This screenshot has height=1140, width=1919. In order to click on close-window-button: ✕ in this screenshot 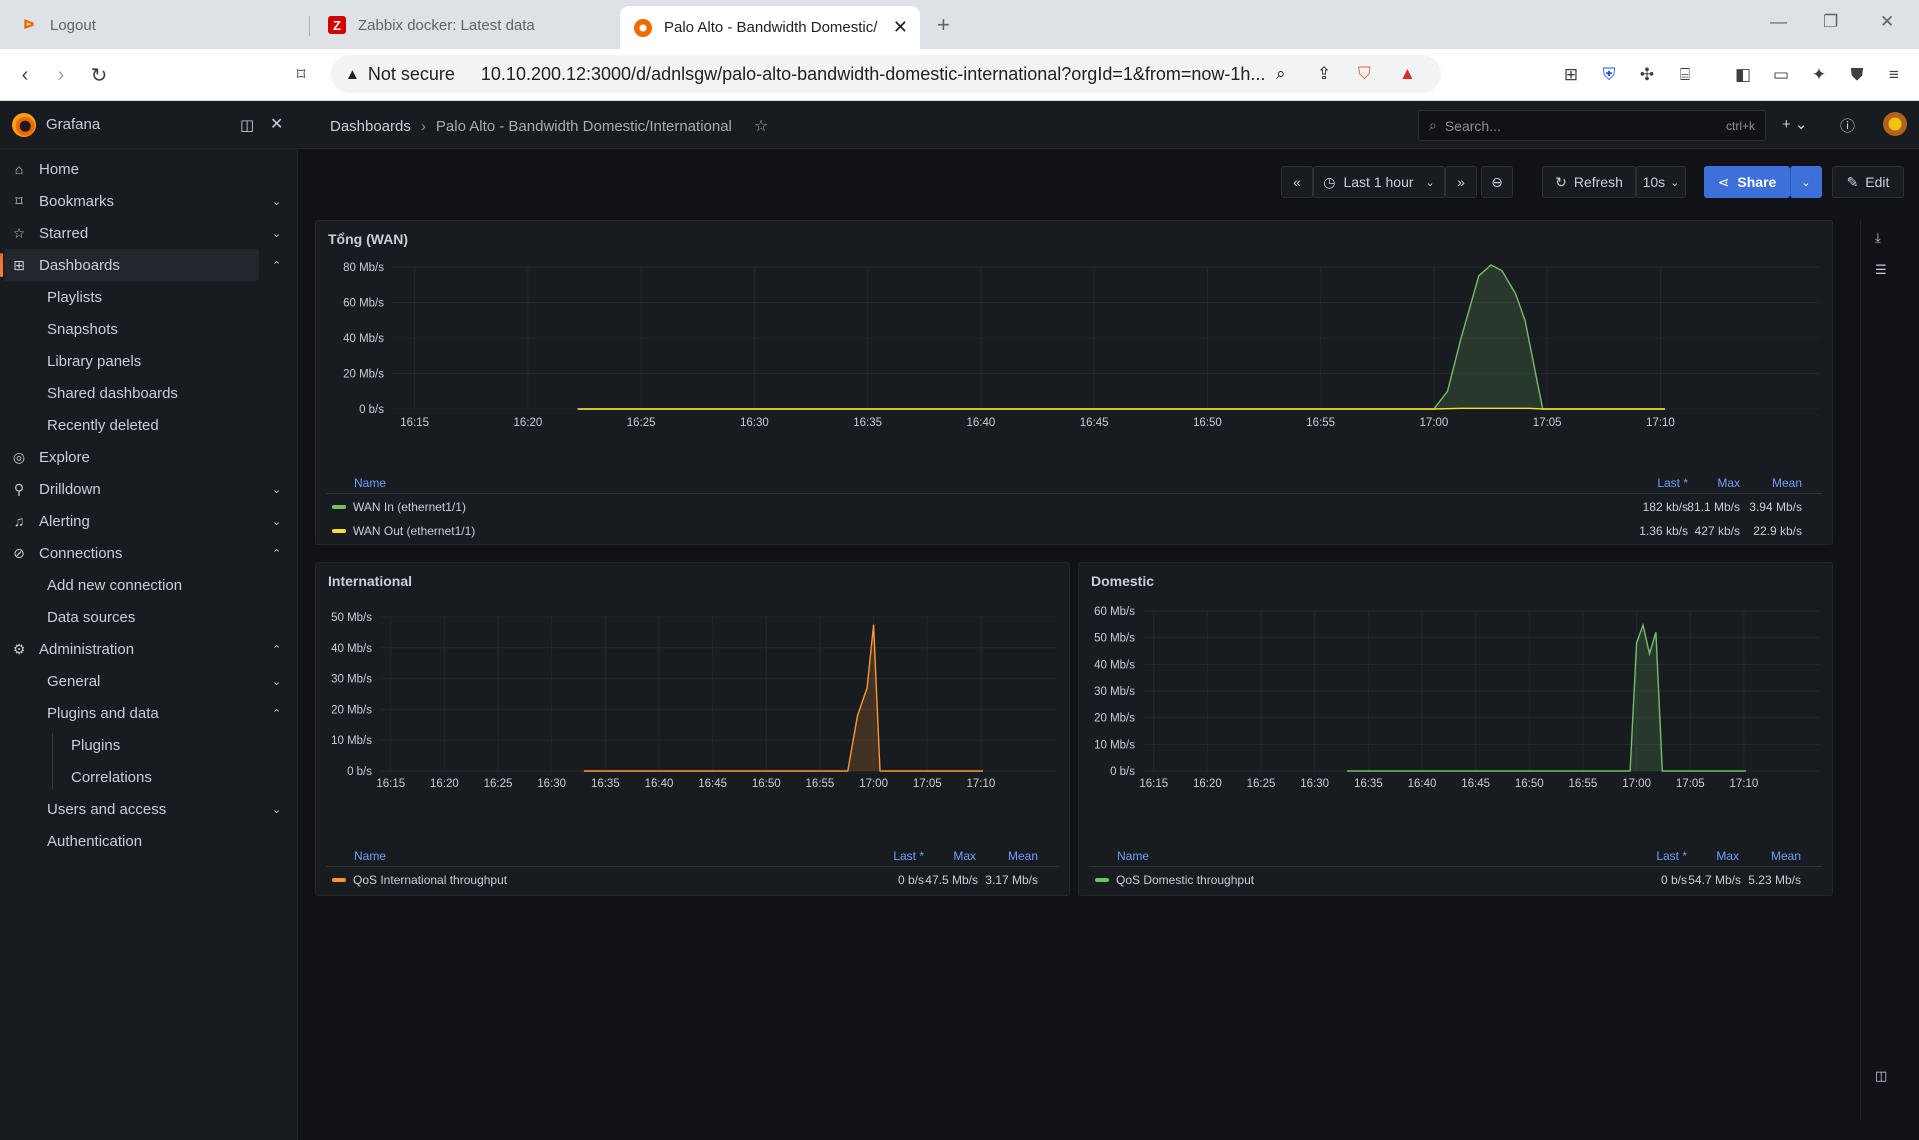, I will do `click(1887, 22)`.